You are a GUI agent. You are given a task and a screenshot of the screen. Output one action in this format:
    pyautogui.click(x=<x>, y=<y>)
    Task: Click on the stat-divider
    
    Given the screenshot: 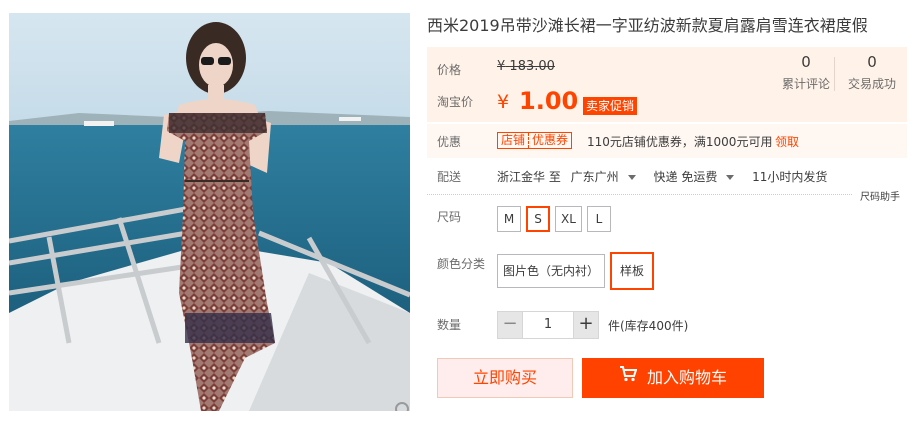 What is the action you would take?
    pyautogui.click(x=834, y=74)
    